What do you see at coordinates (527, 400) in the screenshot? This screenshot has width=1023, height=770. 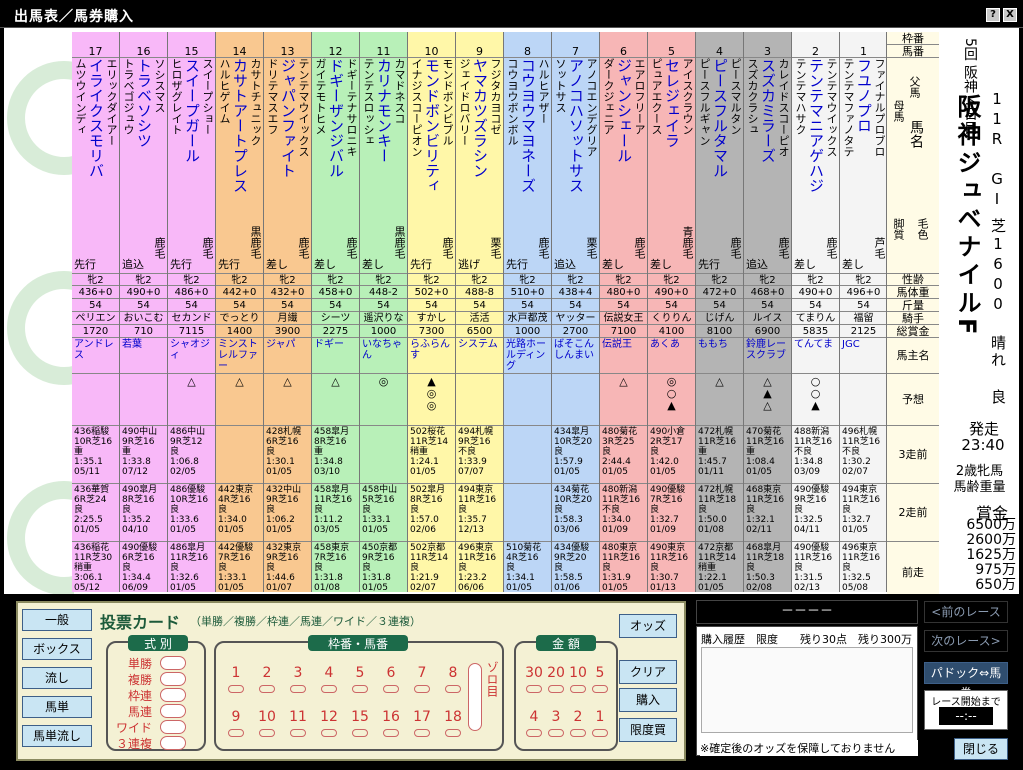 I see `prediction-marks` at bounding box center [527, 400].